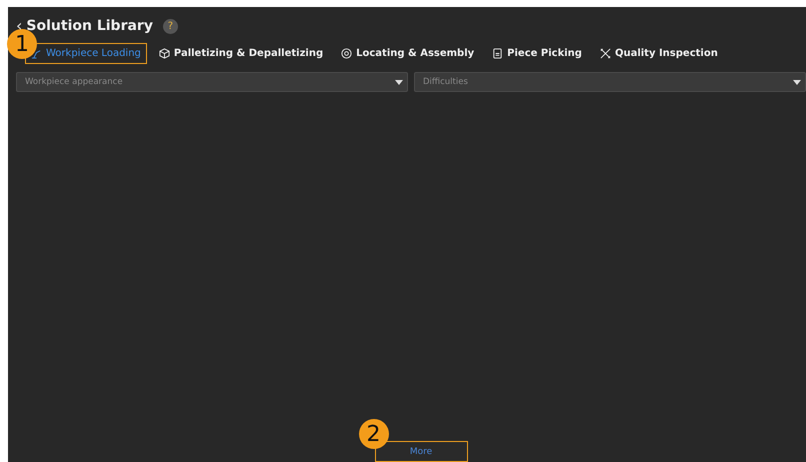 The width and height of the screenshot is (806, 462). What do you see at coordinates (421, 451) in the screenshot?
I see `more-button: More` at bounding box center [421, 451].